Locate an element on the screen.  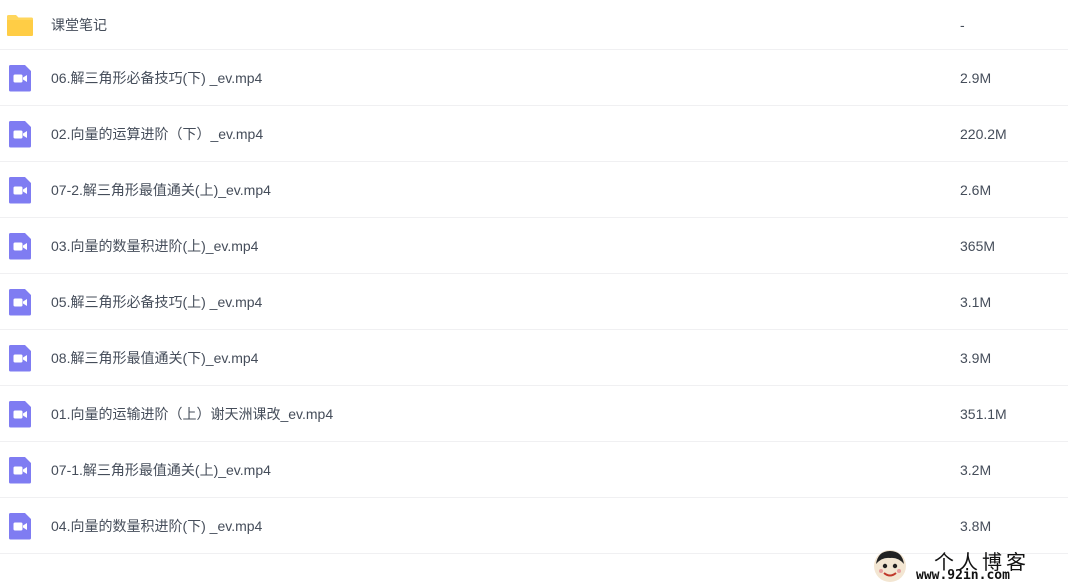
file-row-video: 08.解三角形最值通关(下)_ev.mp4 3.9M is located at coordinates (534, 358).